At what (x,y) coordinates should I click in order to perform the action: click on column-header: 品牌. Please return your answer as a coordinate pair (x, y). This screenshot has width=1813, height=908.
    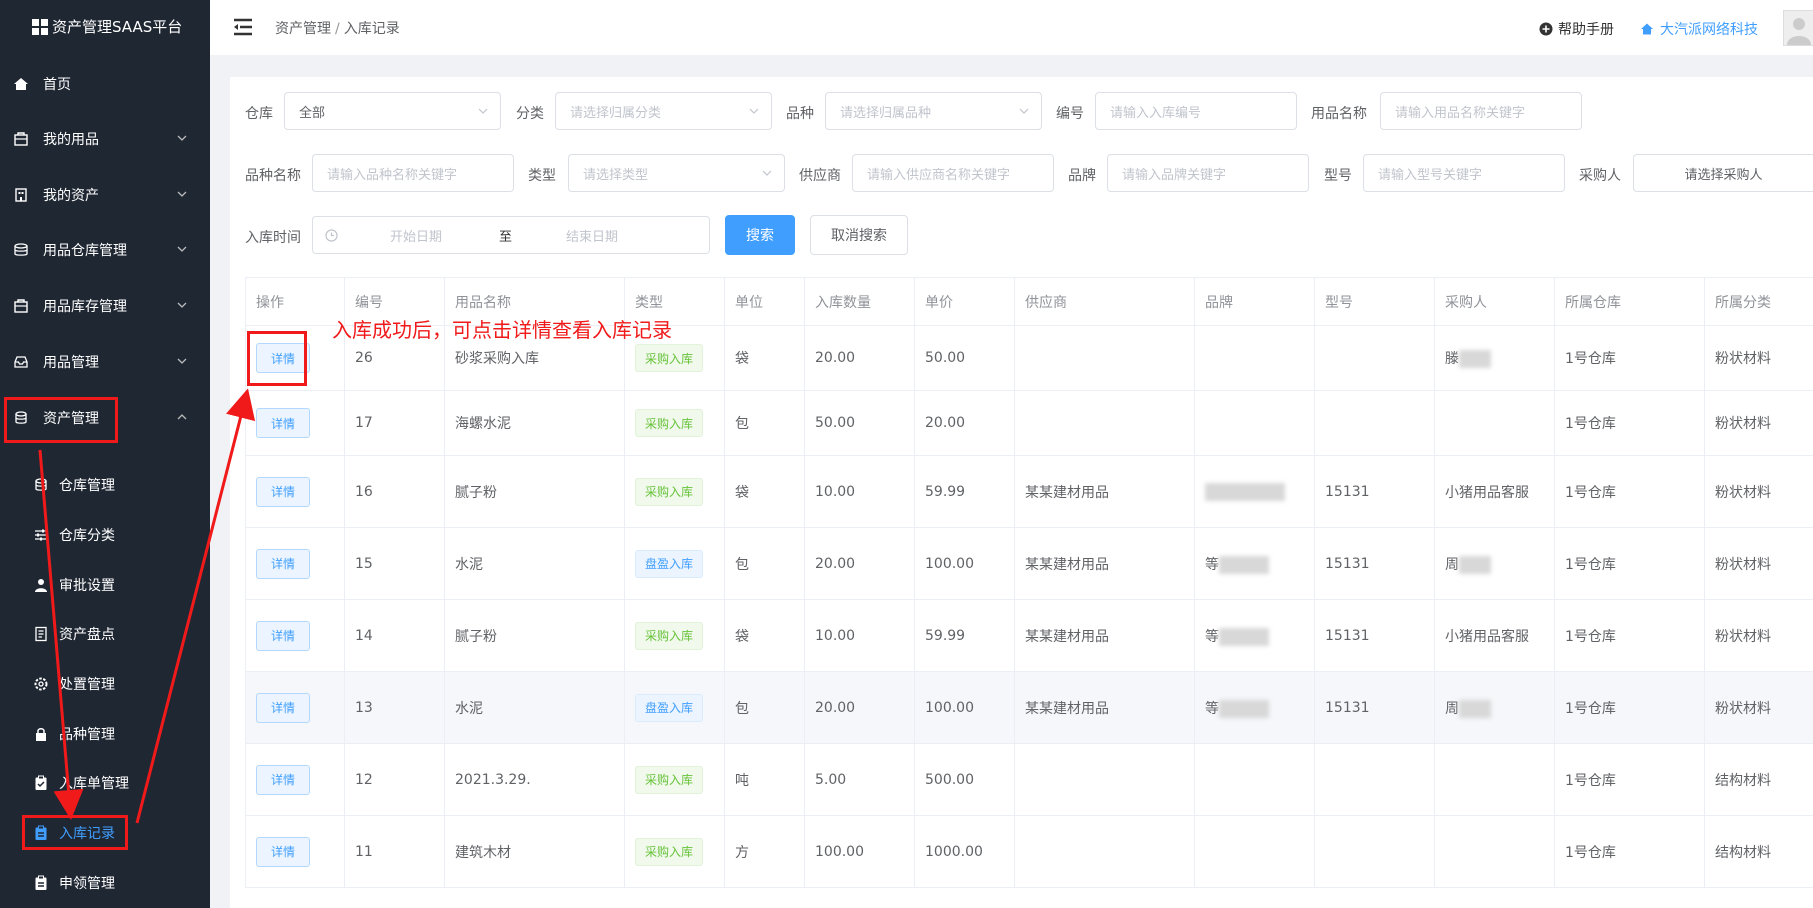
    Looking at the image, I should click on (1254, 301).